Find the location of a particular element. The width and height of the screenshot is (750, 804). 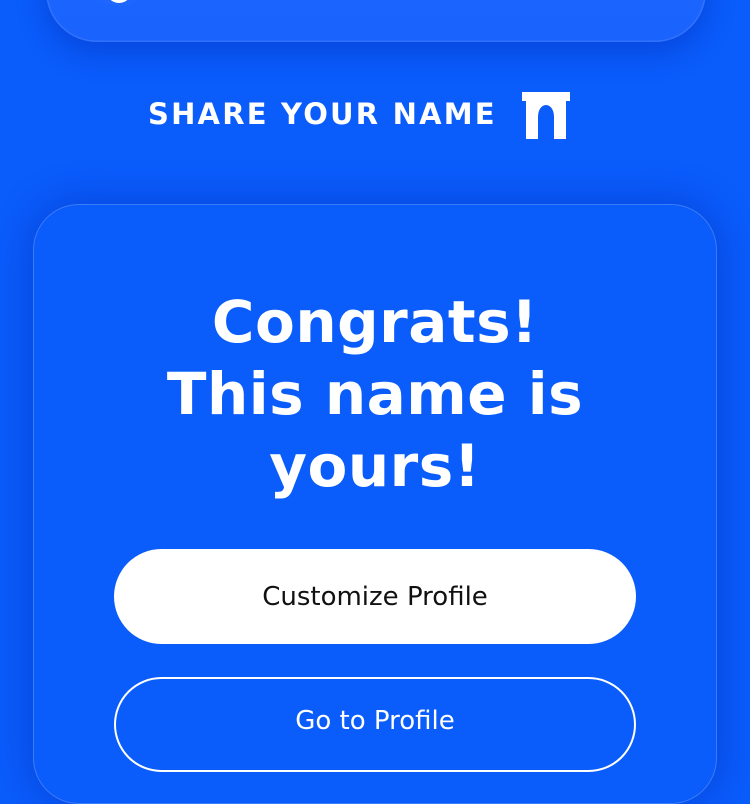

customize-profile-button: Customize Profile is located at coordinates (375, 596).